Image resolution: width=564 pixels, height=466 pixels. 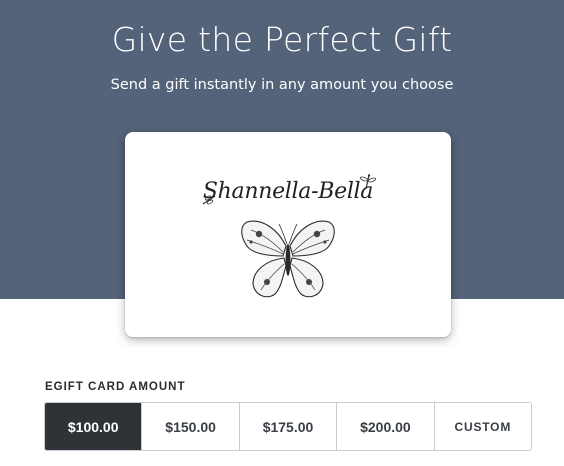 I want to click on amount-selector: $100.00 $150.00 $175.00 $200.00 CUSTOM, so click(x=288, y=426).